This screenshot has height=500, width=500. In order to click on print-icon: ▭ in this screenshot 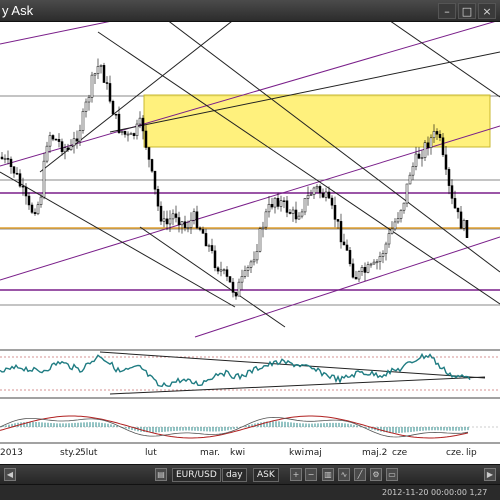, I will do `click(392, 474)`.